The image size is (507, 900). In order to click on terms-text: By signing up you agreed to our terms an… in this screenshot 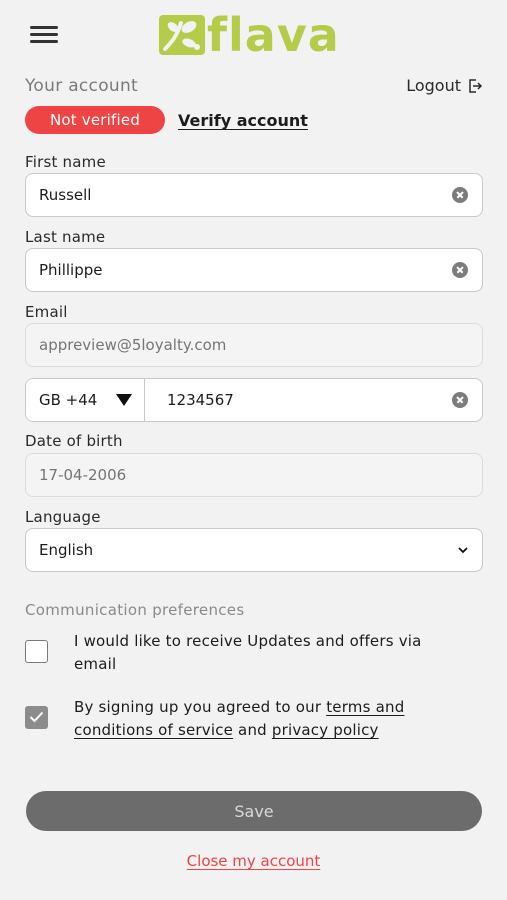, I will do `click(259, 719)`.